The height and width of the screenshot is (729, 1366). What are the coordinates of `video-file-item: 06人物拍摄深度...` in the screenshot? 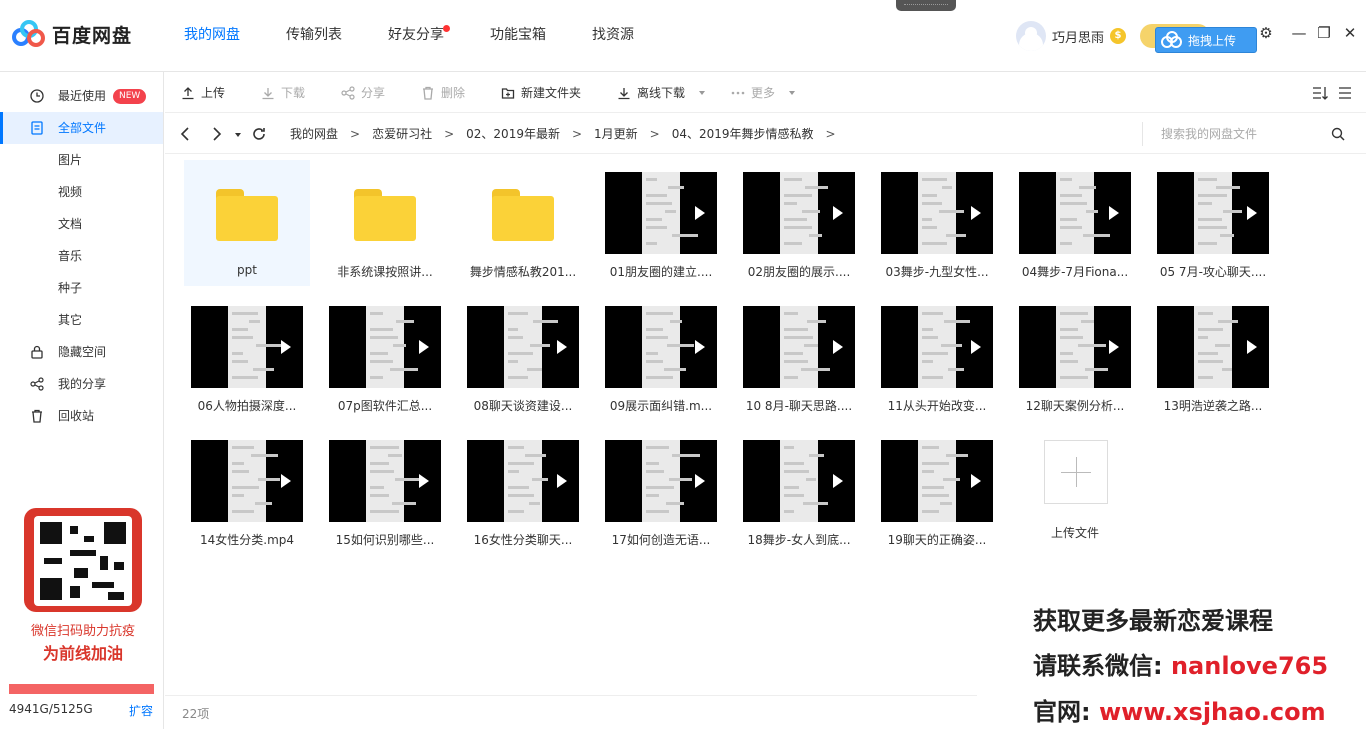 It's located at (247, 357).